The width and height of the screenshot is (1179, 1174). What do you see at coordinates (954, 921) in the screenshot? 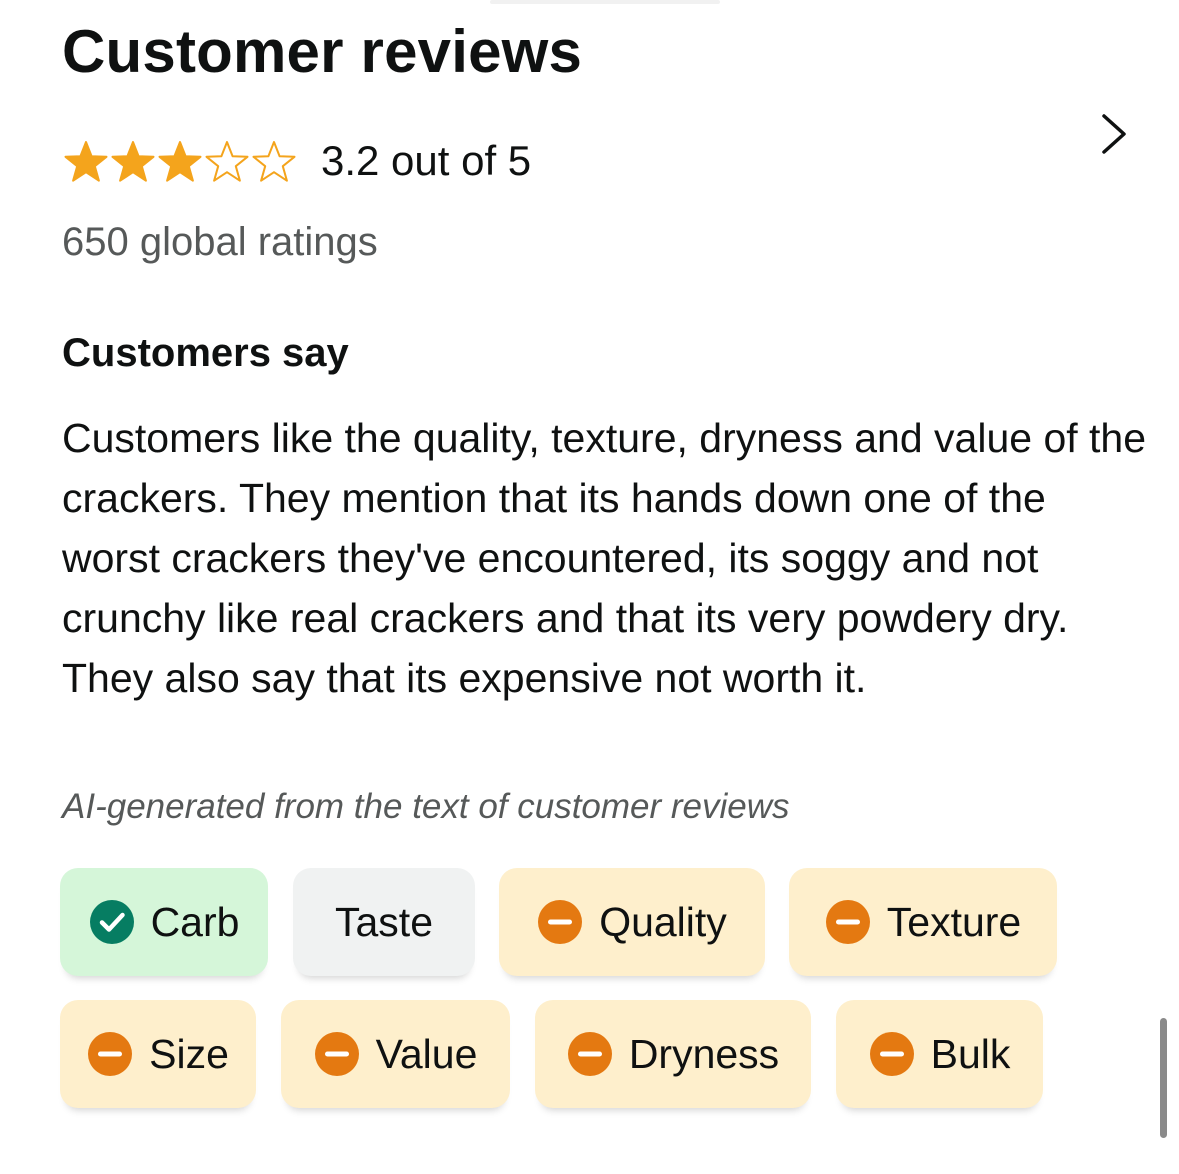
I see `aspect-chip-label: Texture` at bounding box center [954, 921].